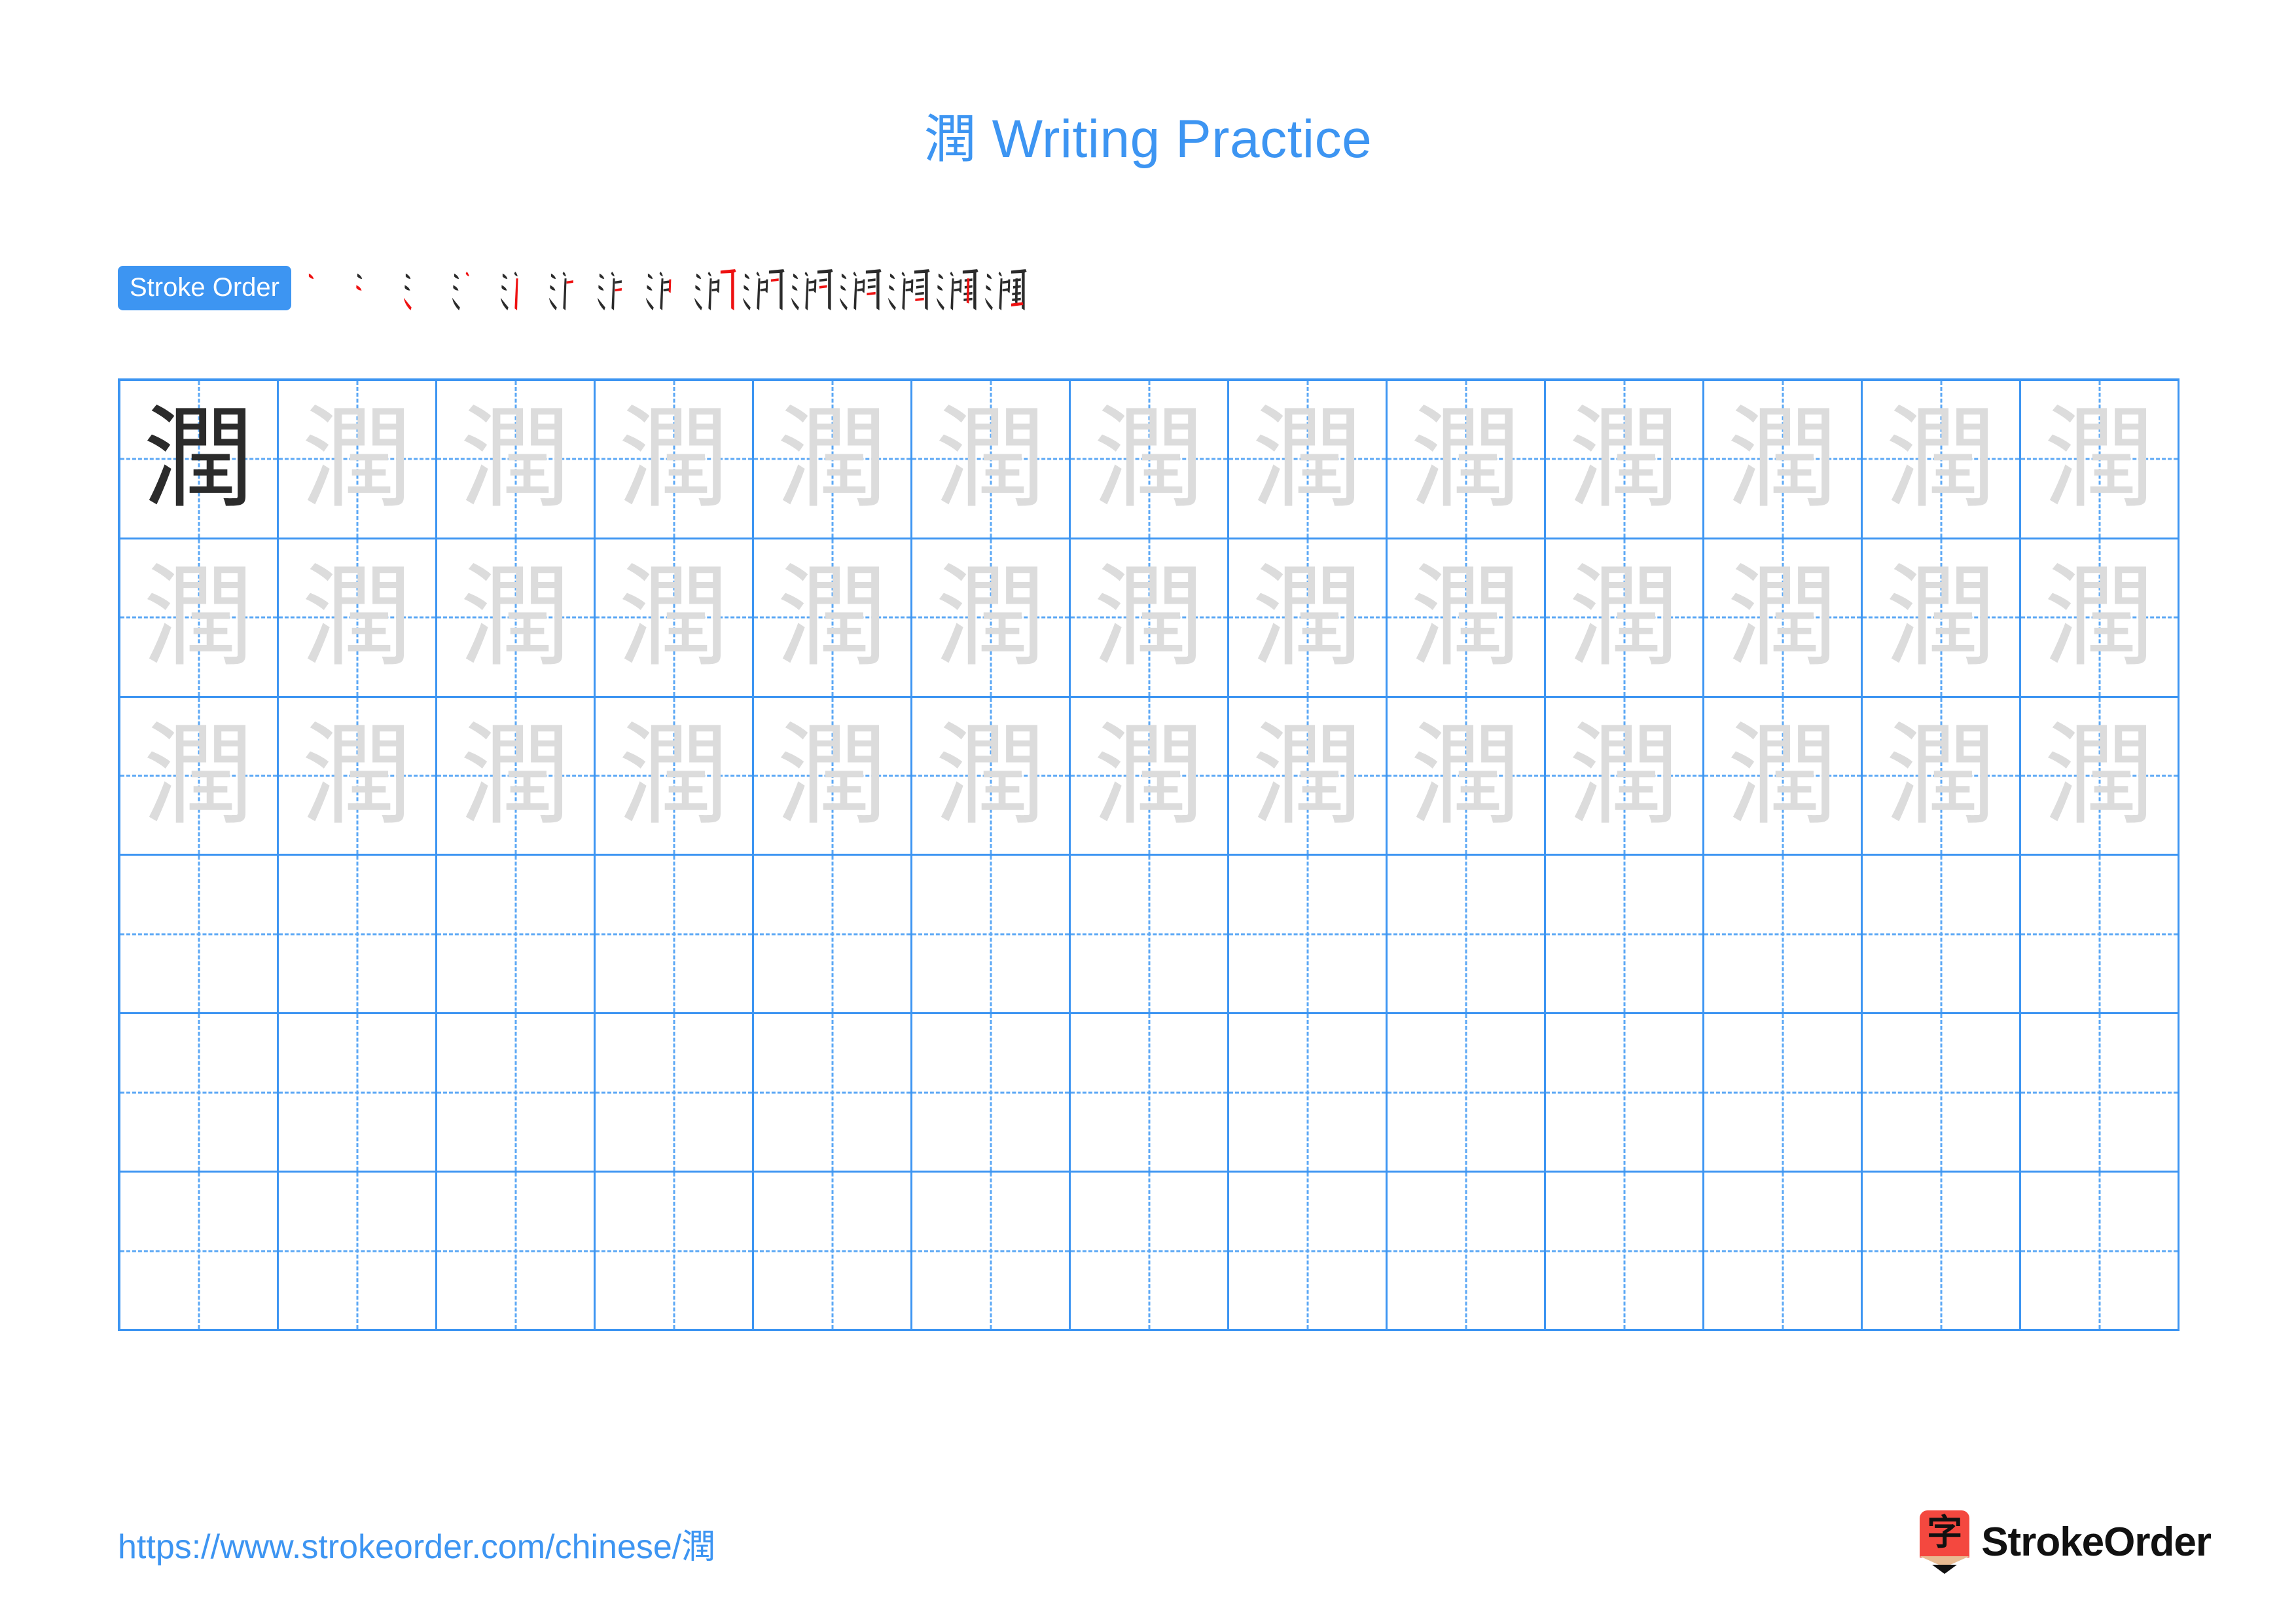 The width and height of the screenshot is (2296, 1623). I want to click on brand-logo-group: 字 StrokeOrder, so click(2066, 1542).